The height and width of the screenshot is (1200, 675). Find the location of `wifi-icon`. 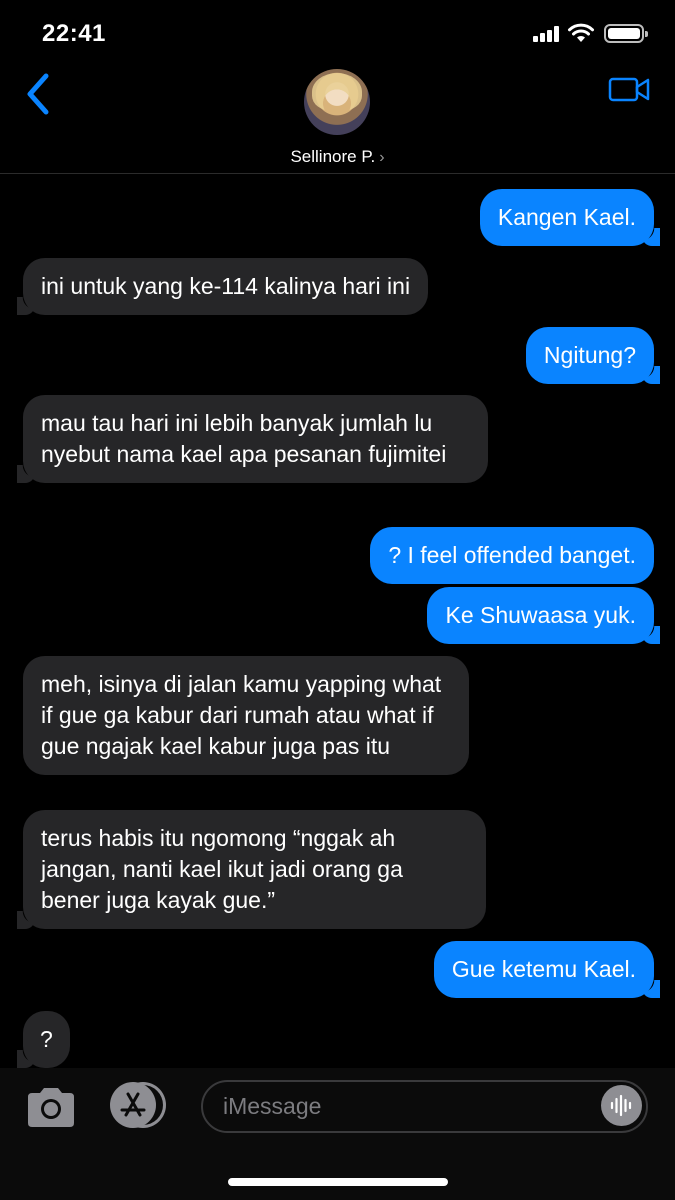

wifi-icon is located at coordinates (581, 32).